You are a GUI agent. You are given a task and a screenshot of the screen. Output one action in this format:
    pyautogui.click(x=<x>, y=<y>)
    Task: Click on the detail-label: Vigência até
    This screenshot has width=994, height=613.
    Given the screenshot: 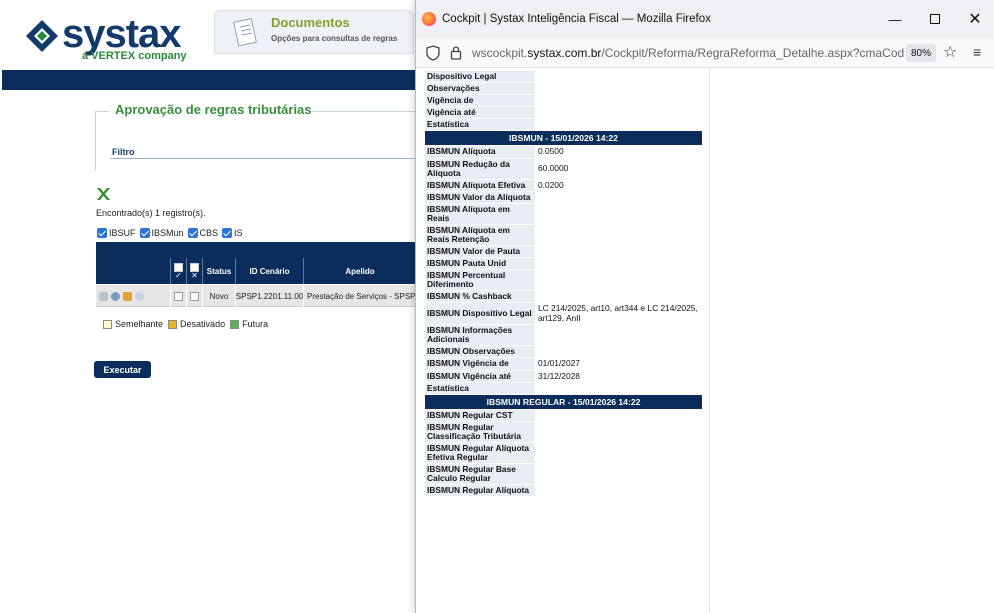 What is the action you would take?
    pyautogui.click(x=480, y=112)
    